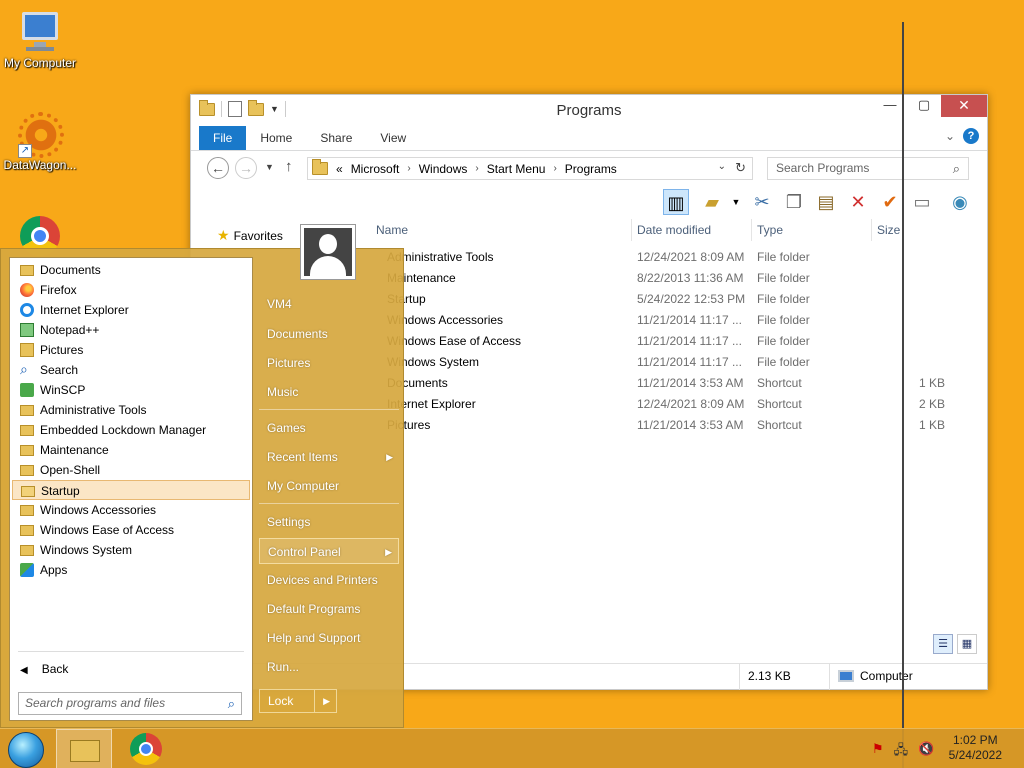 This screenshot has height=768, width=1024. What do you see at coordinates (218, 168) in the screenshot?
I see `back-arrow-icon: ←` at bounding box center [218, 168].